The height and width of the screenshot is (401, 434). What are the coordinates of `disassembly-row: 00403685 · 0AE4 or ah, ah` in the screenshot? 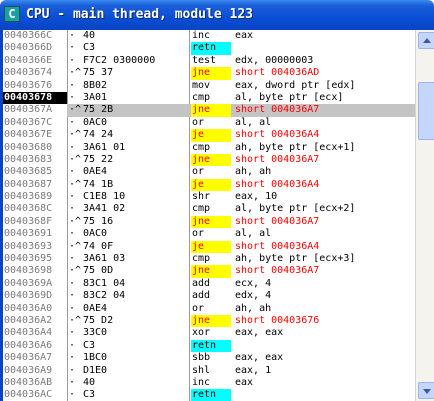 It's located at (209, 172).